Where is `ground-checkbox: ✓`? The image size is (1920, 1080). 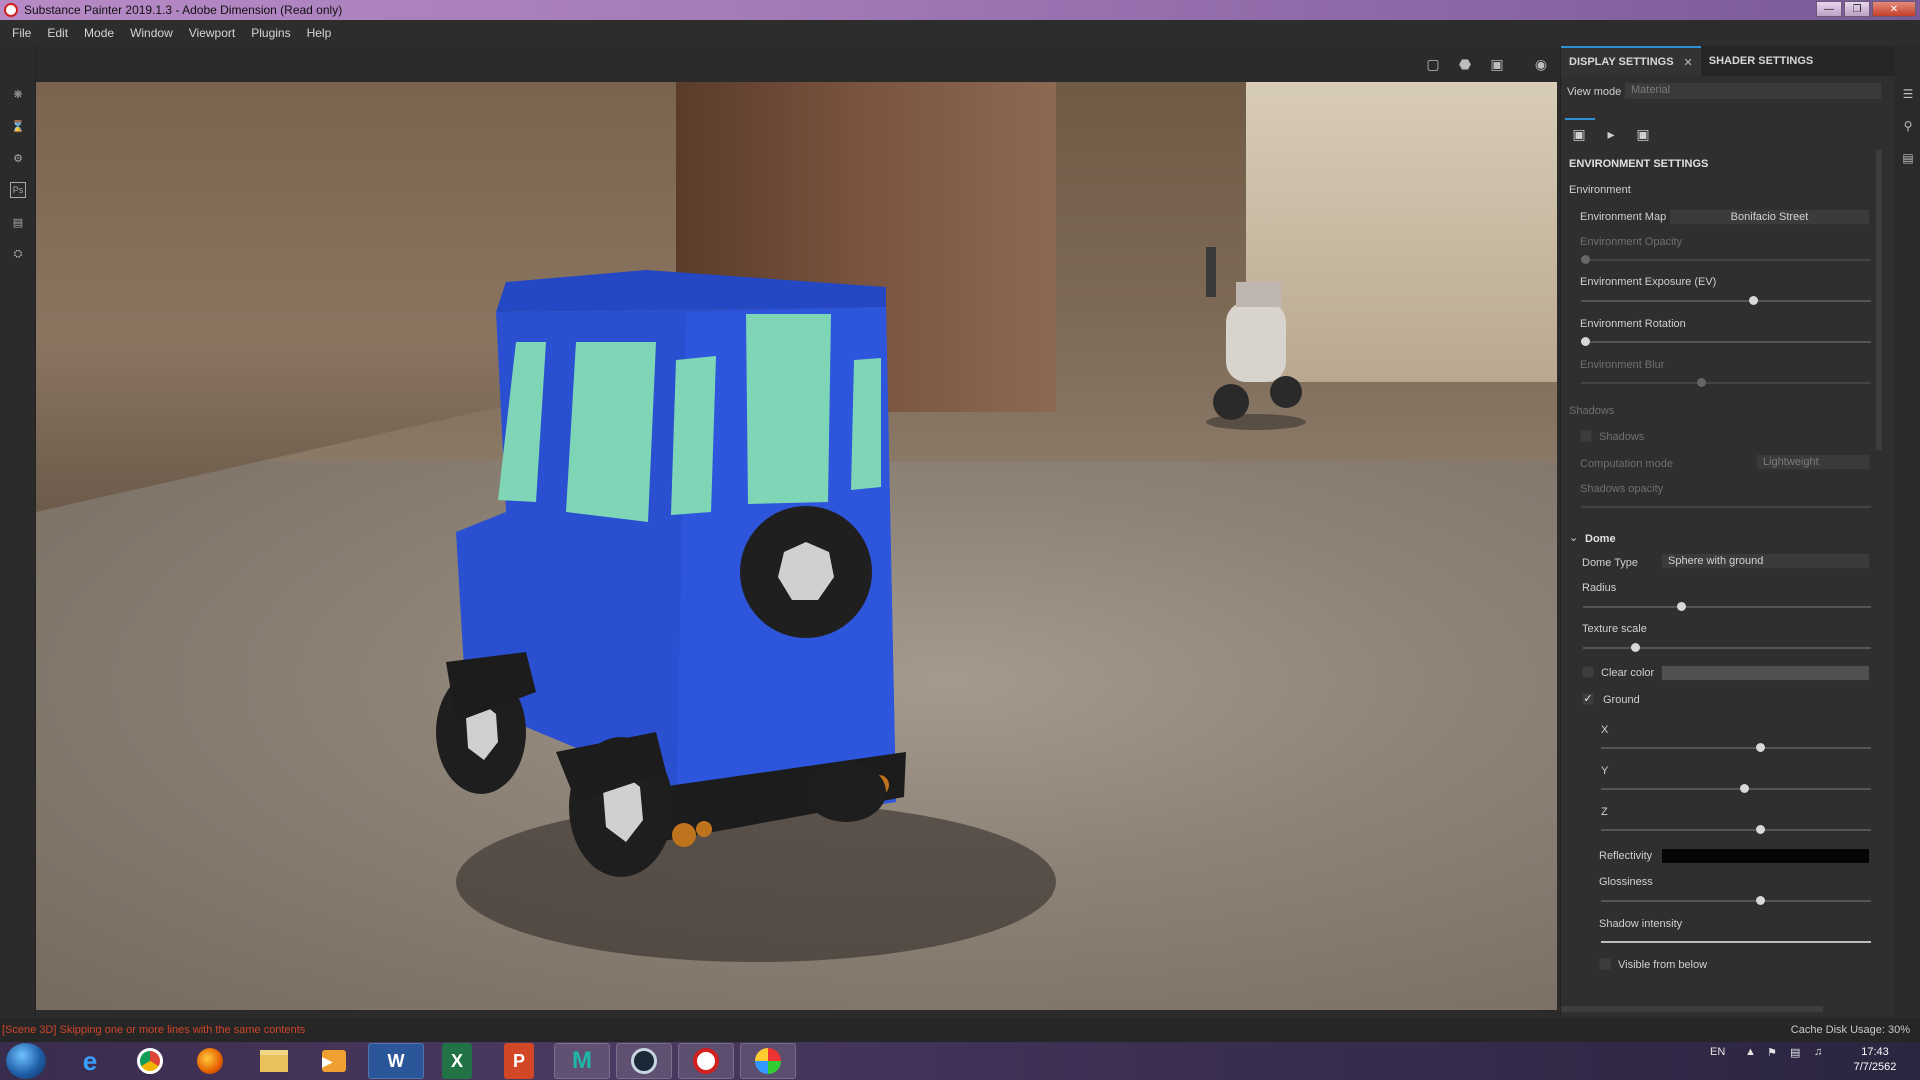 ground-checkbox: ✓ is located at coordinates (1588, 699).